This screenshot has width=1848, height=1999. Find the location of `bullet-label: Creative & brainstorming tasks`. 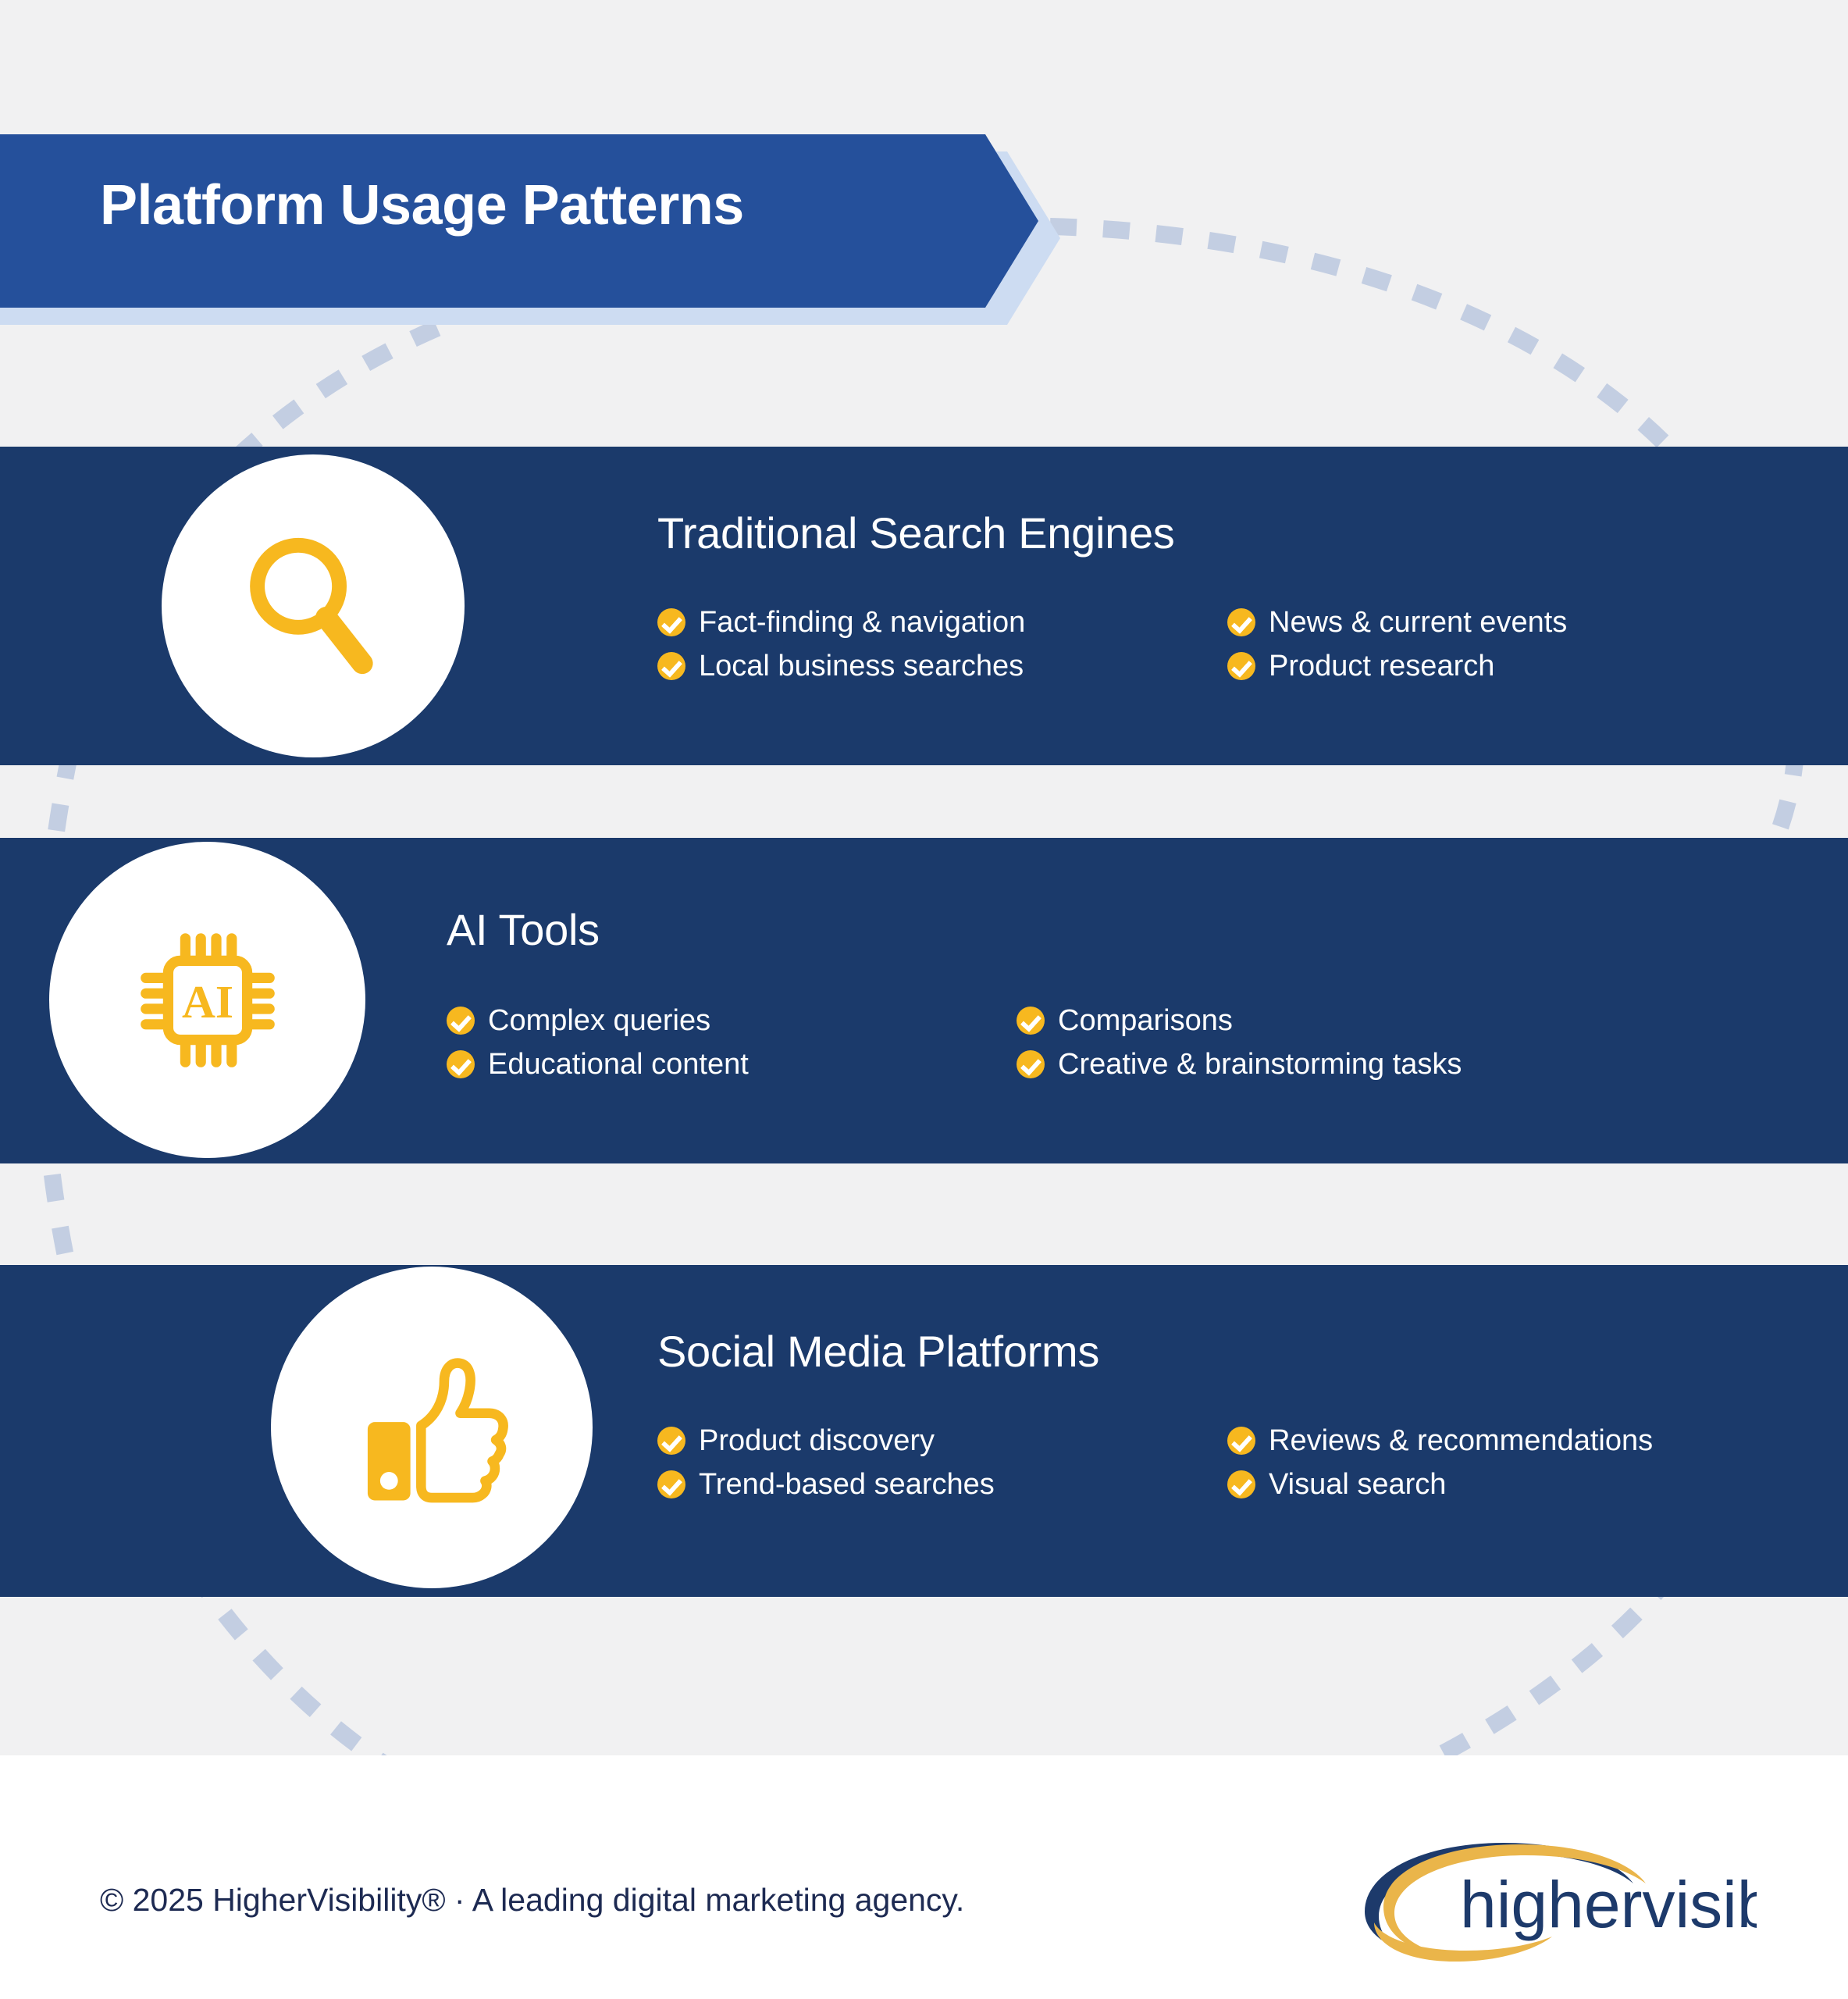

bullet-label: Creative & brainstorming tasks is located at coordinates (1260, 1064).